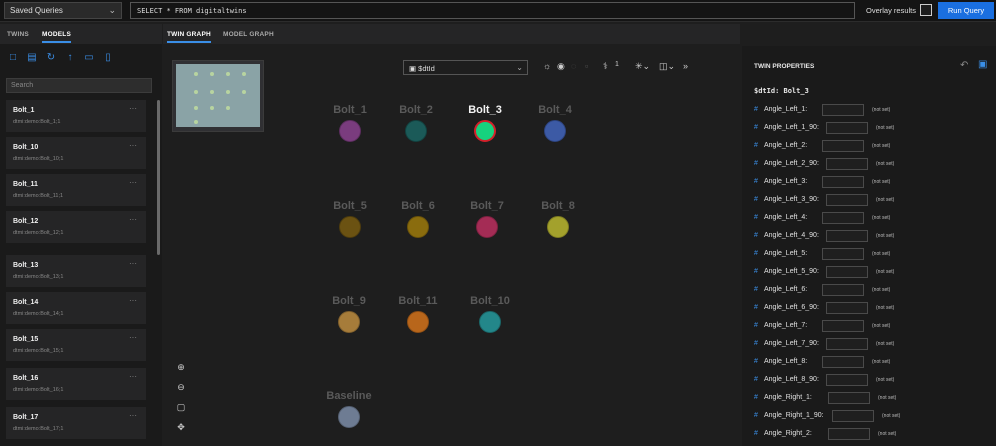 Image resolution: width=996 pixels, height=446 pixels. Describe the element at coordinates (547, 66) in the screenshot. I see `show-icon: ☼` at that location.